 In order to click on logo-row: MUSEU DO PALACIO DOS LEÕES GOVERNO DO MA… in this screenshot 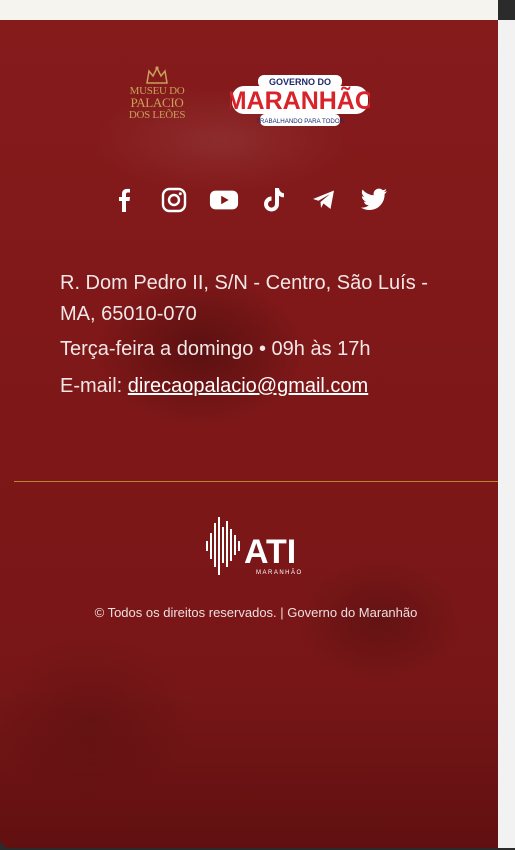, I will do `click(249, 101)`.